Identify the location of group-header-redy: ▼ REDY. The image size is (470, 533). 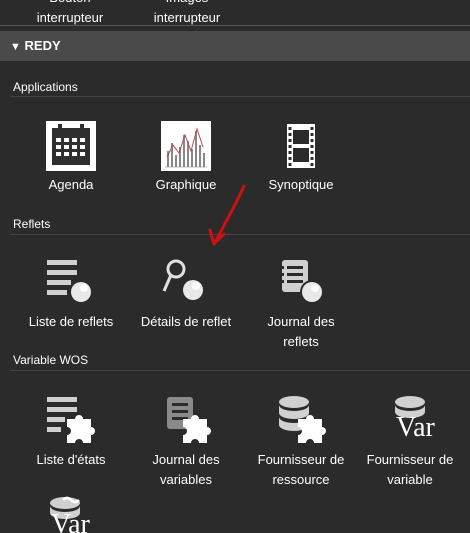
(235, 46).